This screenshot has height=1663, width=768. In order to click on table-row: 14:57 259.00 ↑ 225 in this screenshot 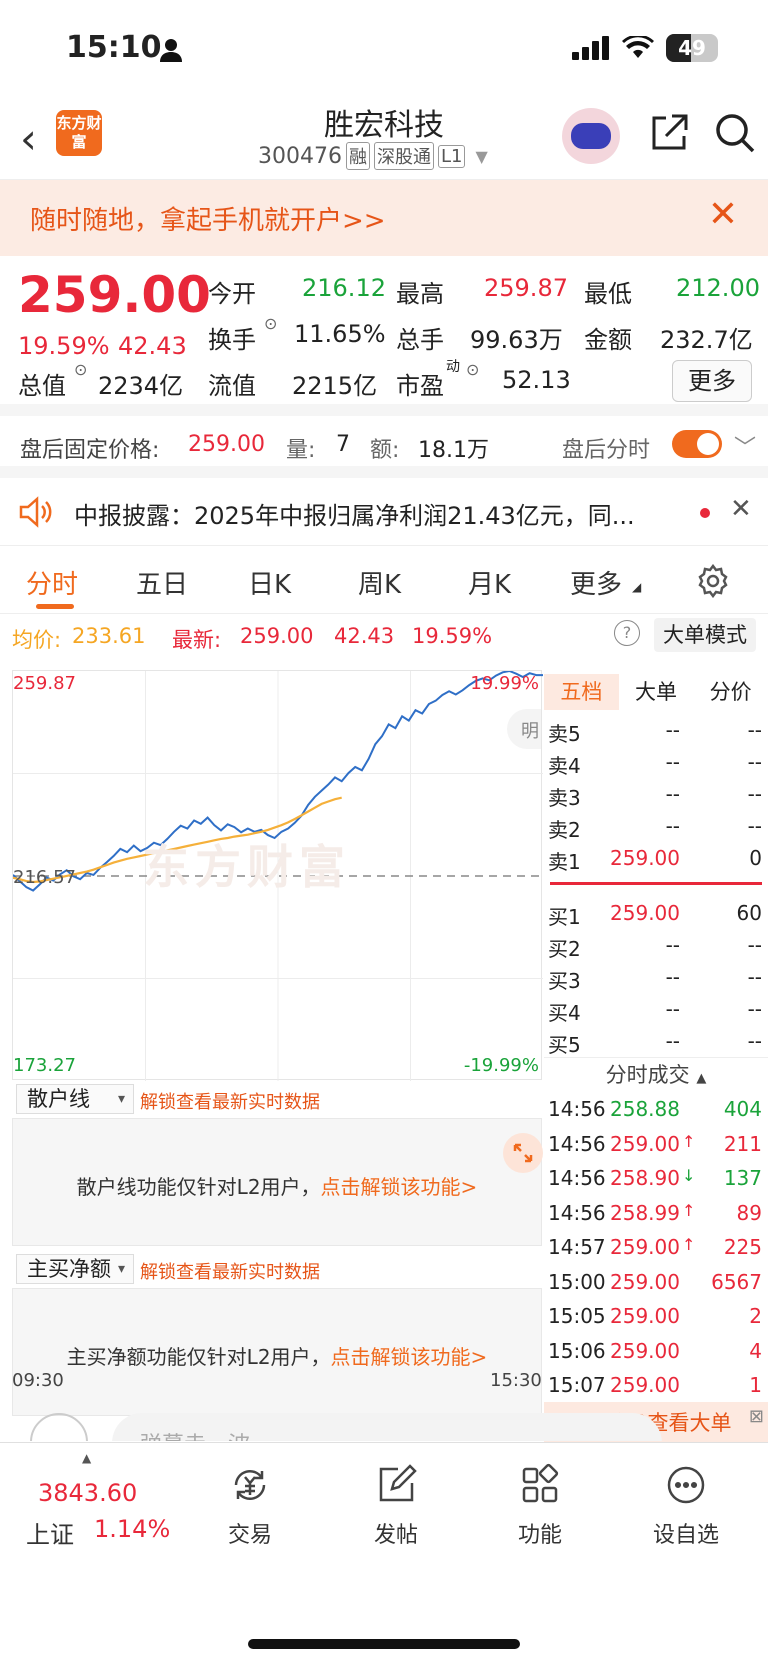, I will do `click(655, 1247)`.